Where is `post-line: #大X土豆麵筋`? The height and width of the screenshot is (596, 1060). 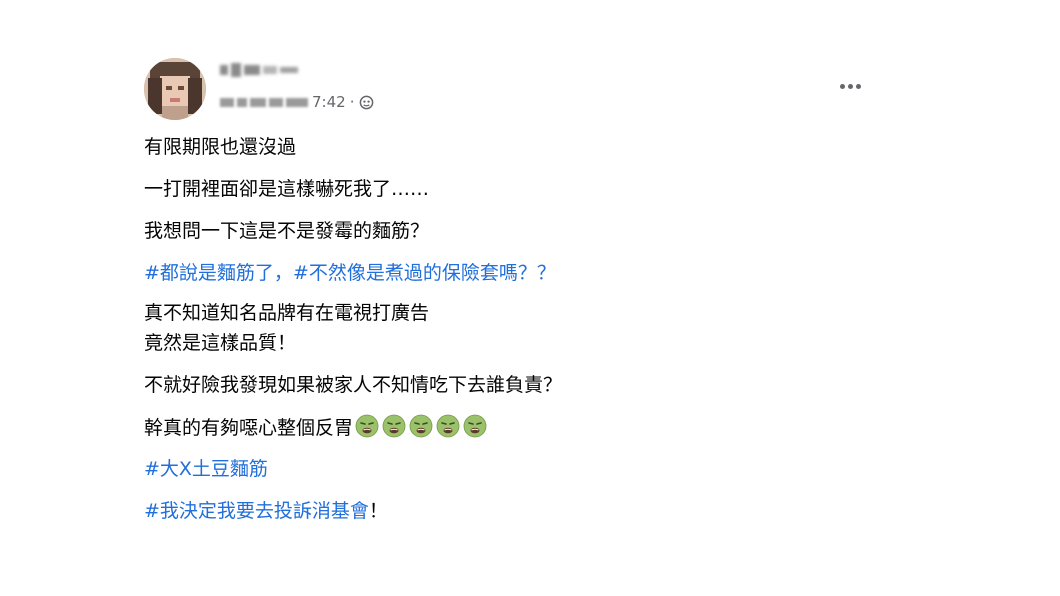
post-line: #大X土豆麵筋 is located at coordinates (206, 469).